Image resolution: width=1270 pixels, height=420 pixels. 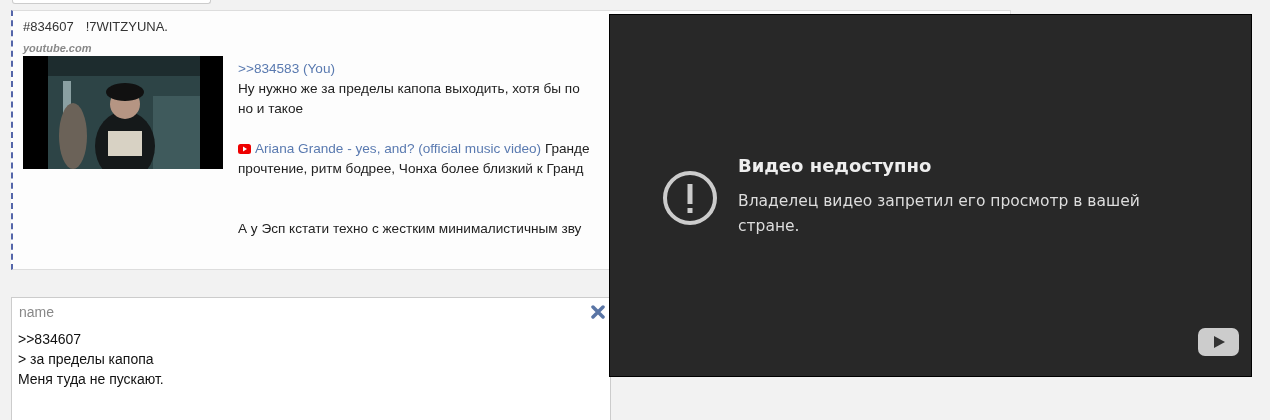 What do you see at coordinates (58, 48) in the screenshot?
I see `embed-source: youtube.com` at bounding box center [58, 48].